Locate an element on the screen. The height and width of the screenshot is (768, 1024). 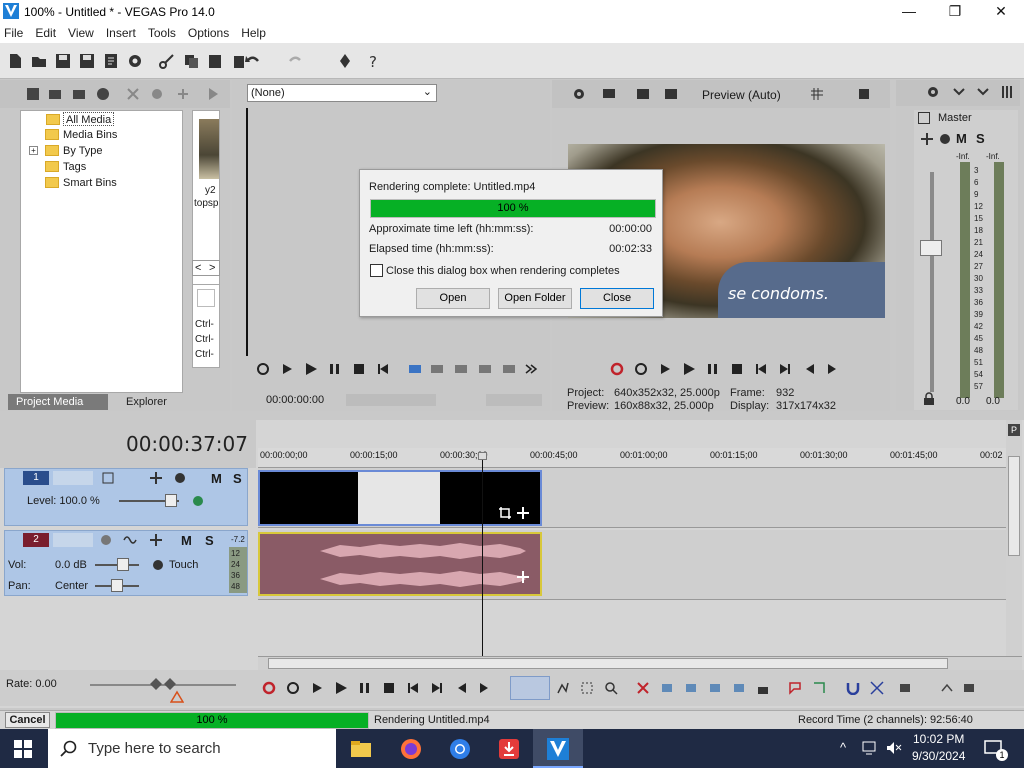
clock-time: 10:02 PM is located at coordinates (938, 739).